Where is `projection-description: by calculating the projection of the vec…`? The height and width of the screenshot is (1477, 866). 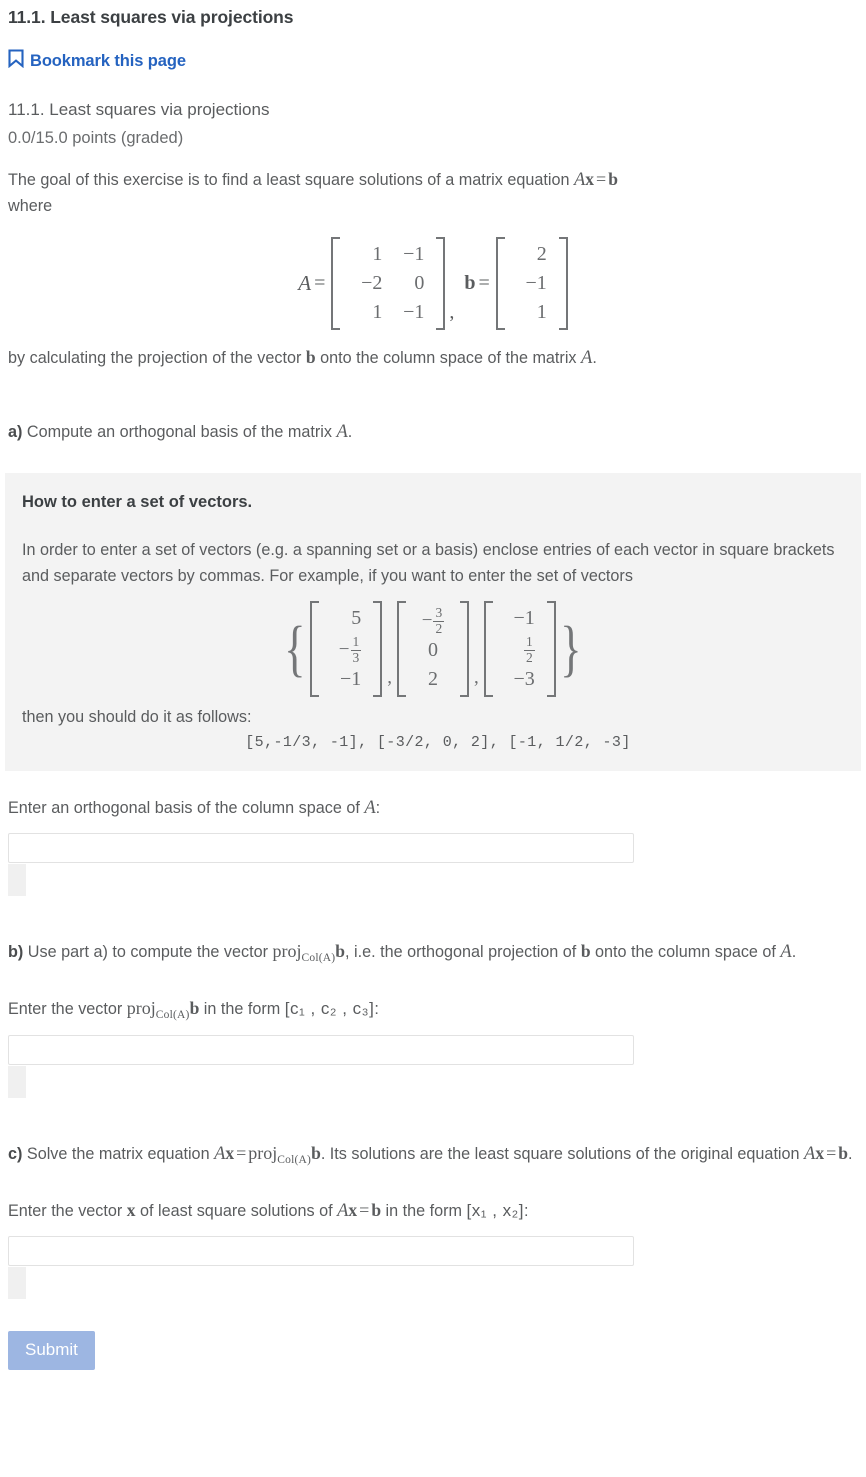 projection-description: by calculating the projection of the vec… is located at coordinates (433, 357).